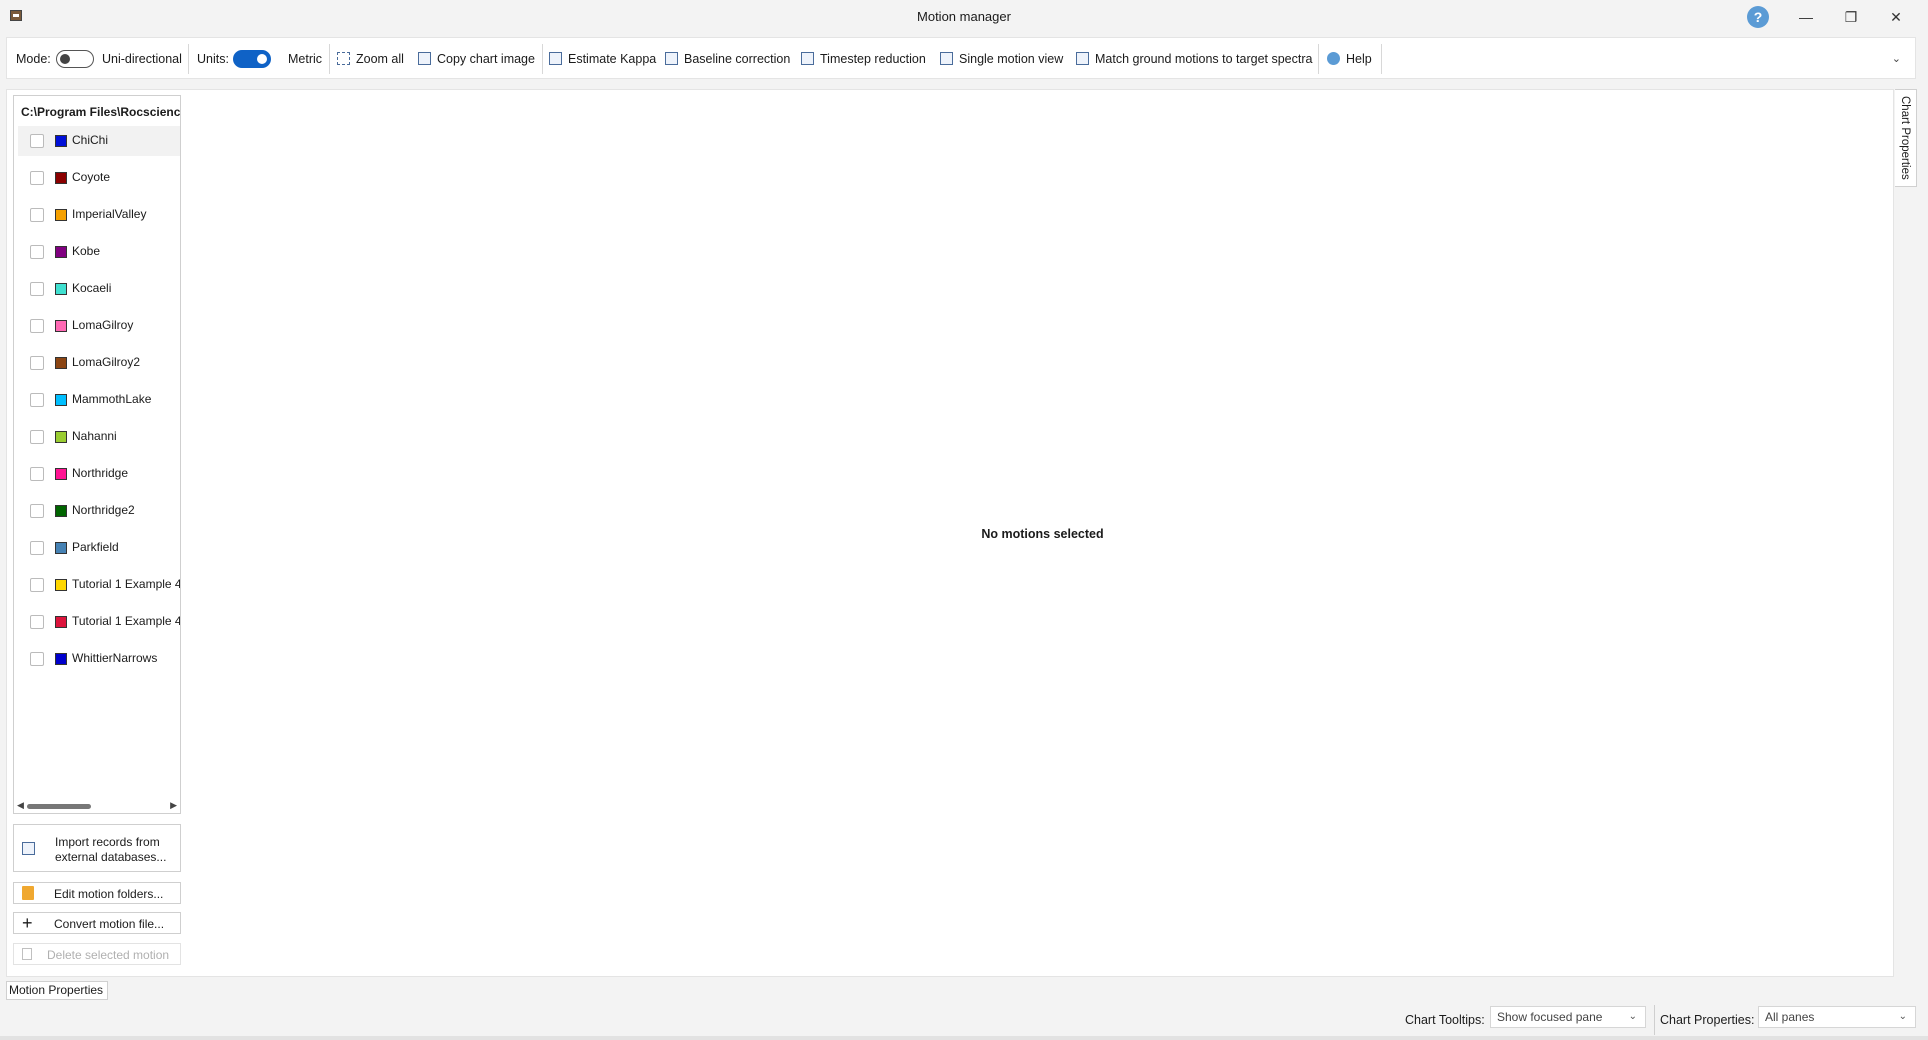 The width and height of the screenshot is (1928, 1040). Describe the element at coordinates (964, 17) in the screenshot. I see `title-bar: Motion manager ? — ❐ ✕` at that location.